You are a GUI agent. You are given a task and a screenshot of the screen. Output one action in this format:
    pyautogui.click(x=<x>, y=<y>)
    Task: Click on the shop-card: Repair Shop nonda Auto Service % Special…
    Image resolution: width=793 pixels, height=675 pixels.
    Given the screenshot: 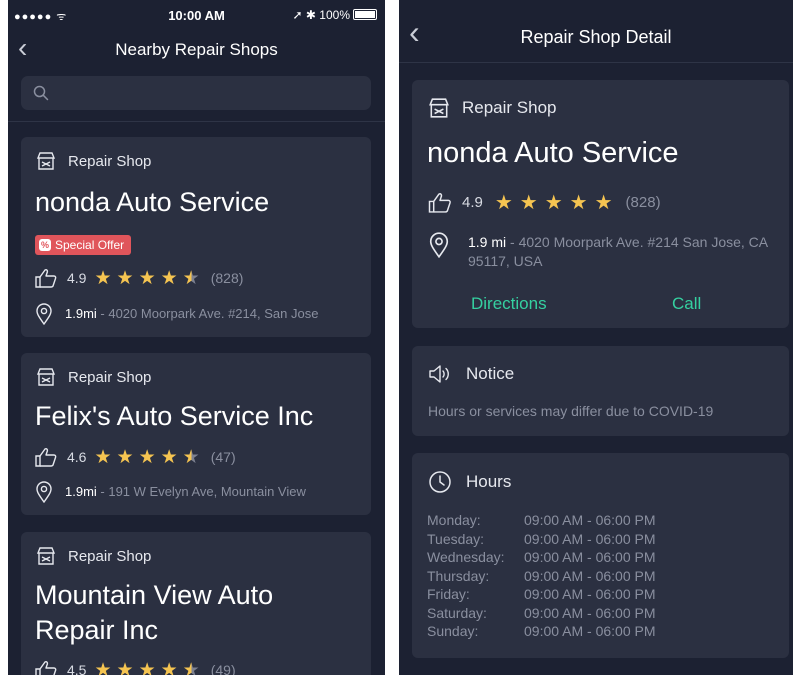 What is the action you would take?
    pyautogui.click(x=196, y=237)
    